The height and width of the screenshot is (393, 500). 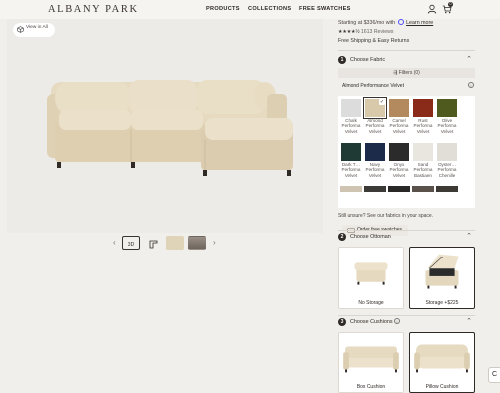 I want to click on thumbnail-3d: 3D, so click(x=131, y=243).